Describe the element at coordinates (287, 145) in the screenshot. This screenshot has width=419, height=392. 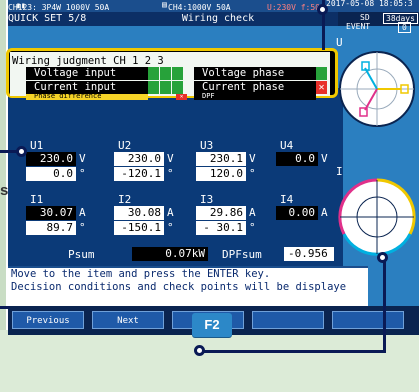
I see `voltage-header-u4: U4` at that location.